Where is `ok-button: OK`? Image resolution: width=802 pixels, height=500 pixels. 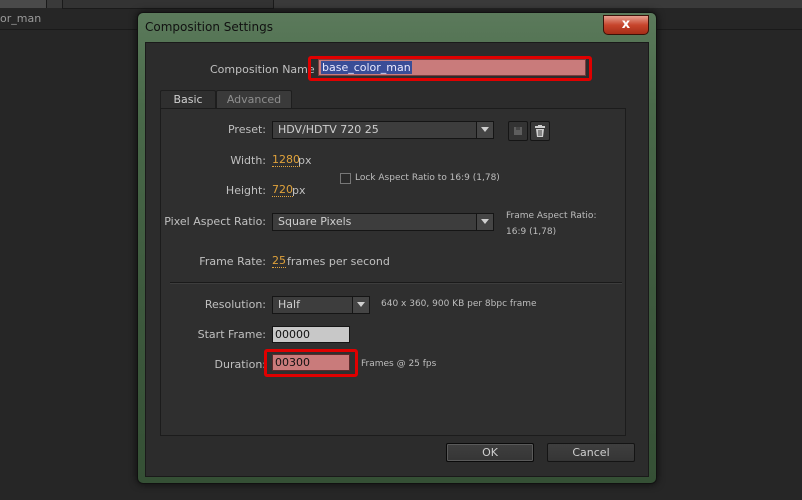
ok-button: OK is located at coordinates (490, 452).